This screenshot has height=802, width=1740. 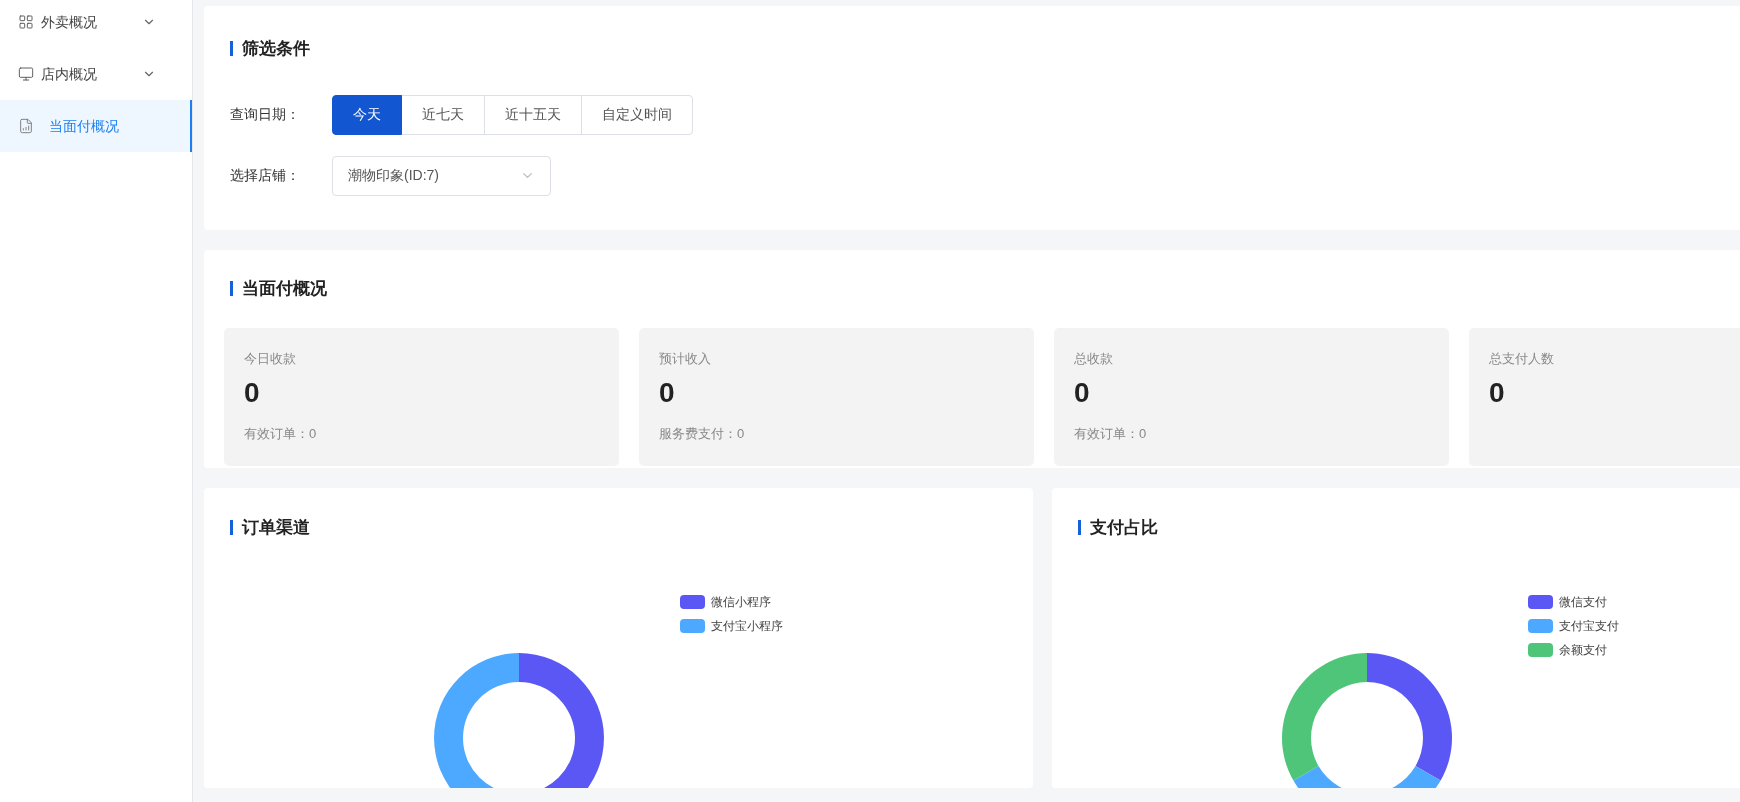 I want to click on legend-label: 支付宝支付, so click(x=1589, y=626).